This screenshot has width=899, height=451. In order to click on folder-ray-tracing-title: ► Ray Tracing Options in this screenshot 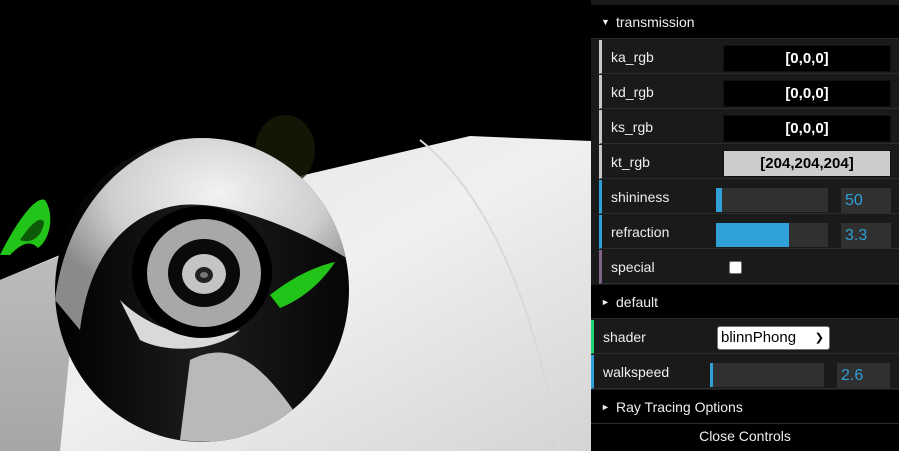, I will do `click(745, 407)`.